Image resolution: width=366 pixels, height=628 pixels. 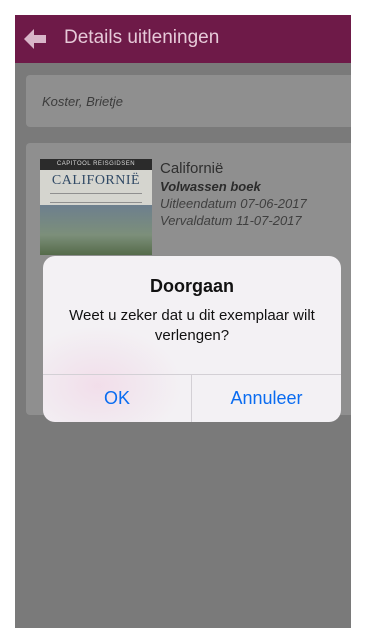 What do you see at coordinates (231, 220) in the screenshot?
I see `due-date: Vervaldatum 11-07-2017` at bounding box center [231, 220].